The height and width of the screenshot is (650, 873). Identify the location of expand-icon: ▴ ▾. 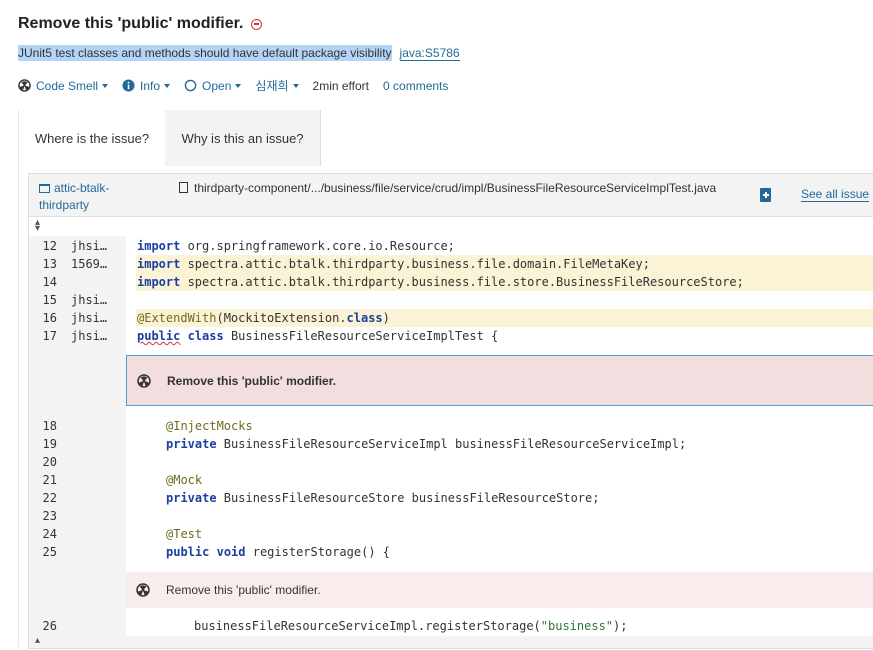
(37, 226).